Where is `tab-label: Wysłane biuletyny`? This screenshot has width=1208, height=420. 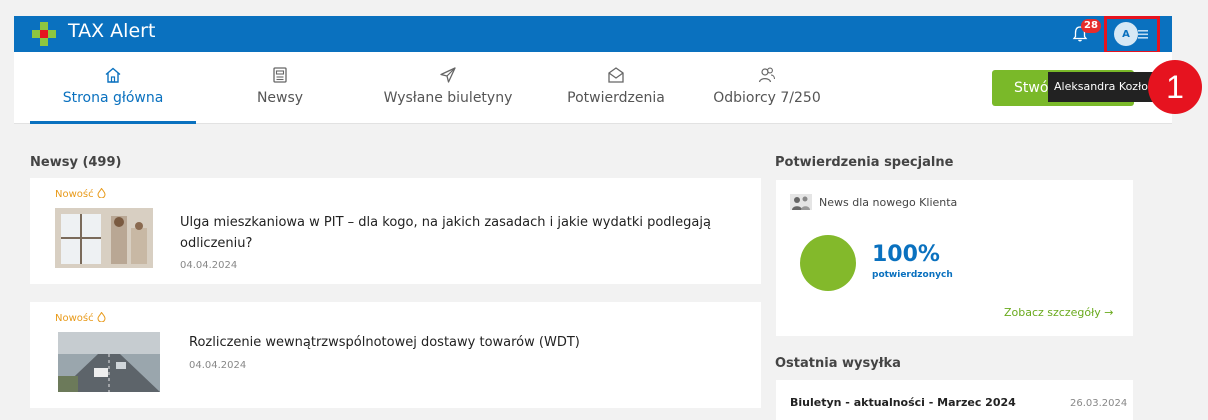
tab-label: Wysłane biuletyny is located at coordinates (448, 98).